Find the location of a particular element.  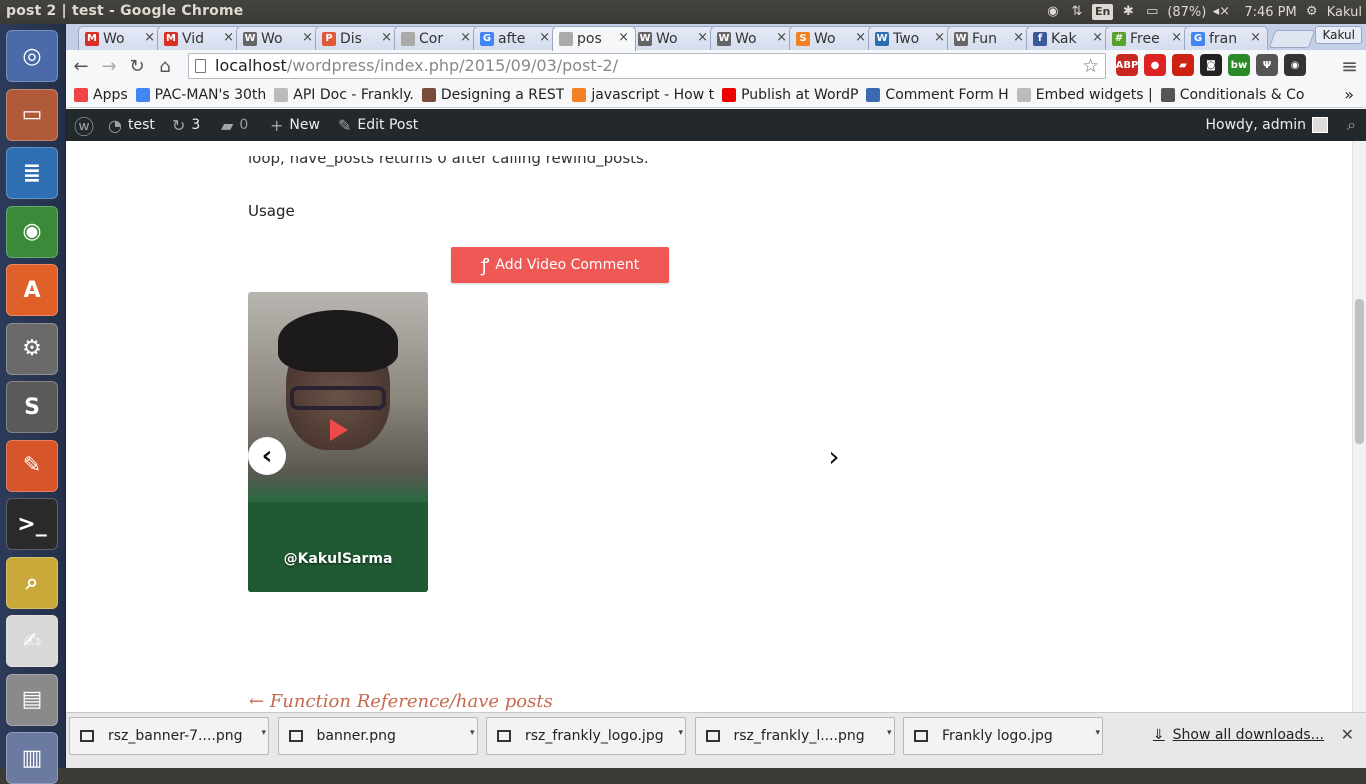

launcher-inkscape: ✎ is located at coordinates (32, 465).